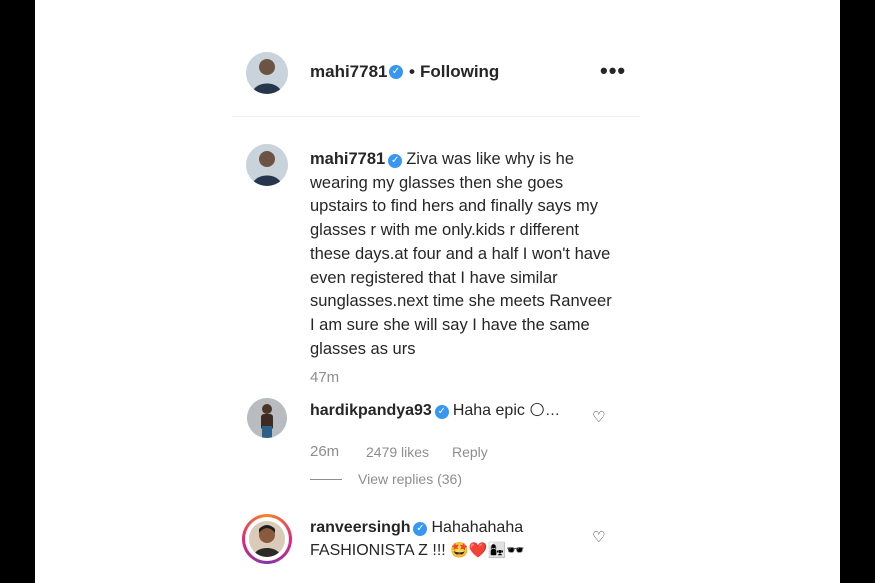 The width and height of the screenshot is (875, 583). What do you see at coordinates (360, 527) in the screenshot?
I see `comment-username: ranveersingh` at bounding box center [360, 527].